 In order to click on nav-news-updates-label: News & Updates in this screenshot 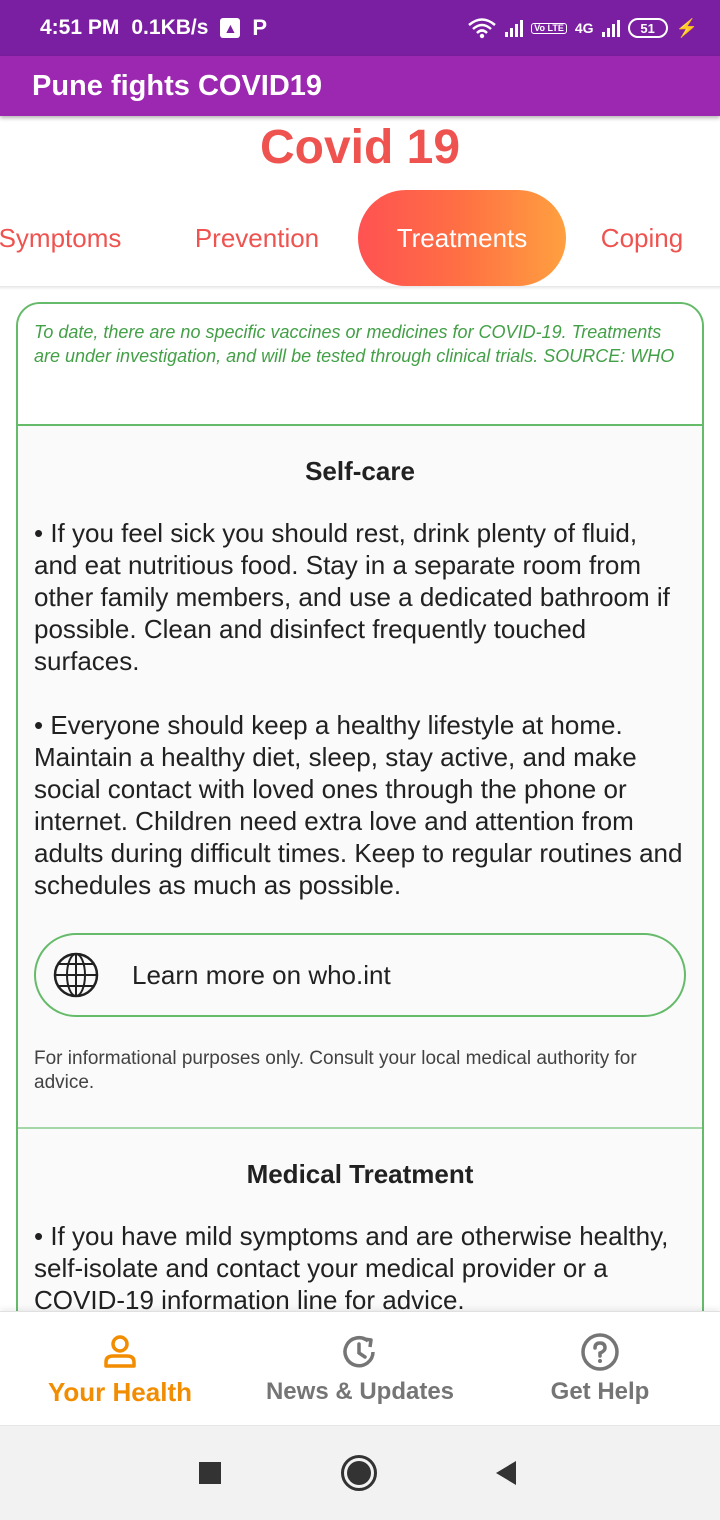, I will do `click(360, 1391)`.